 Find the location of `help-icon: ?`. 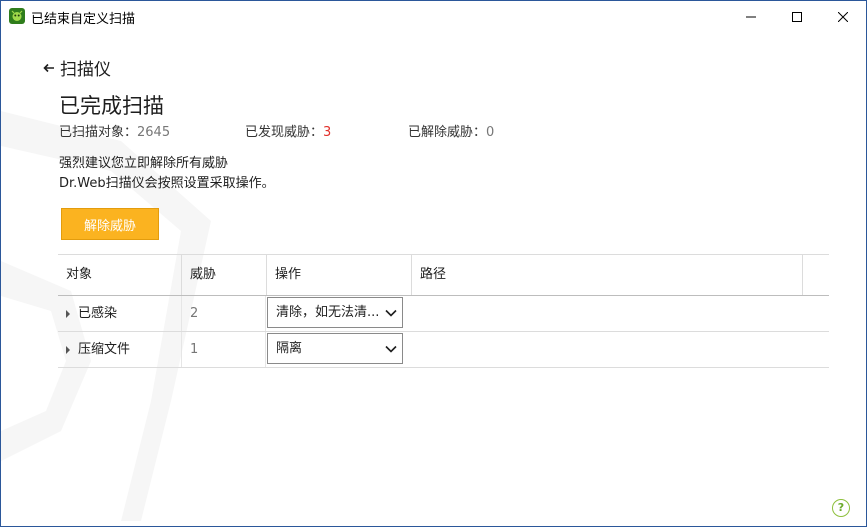

help-icon: ? is located at coordinates (841, 508).